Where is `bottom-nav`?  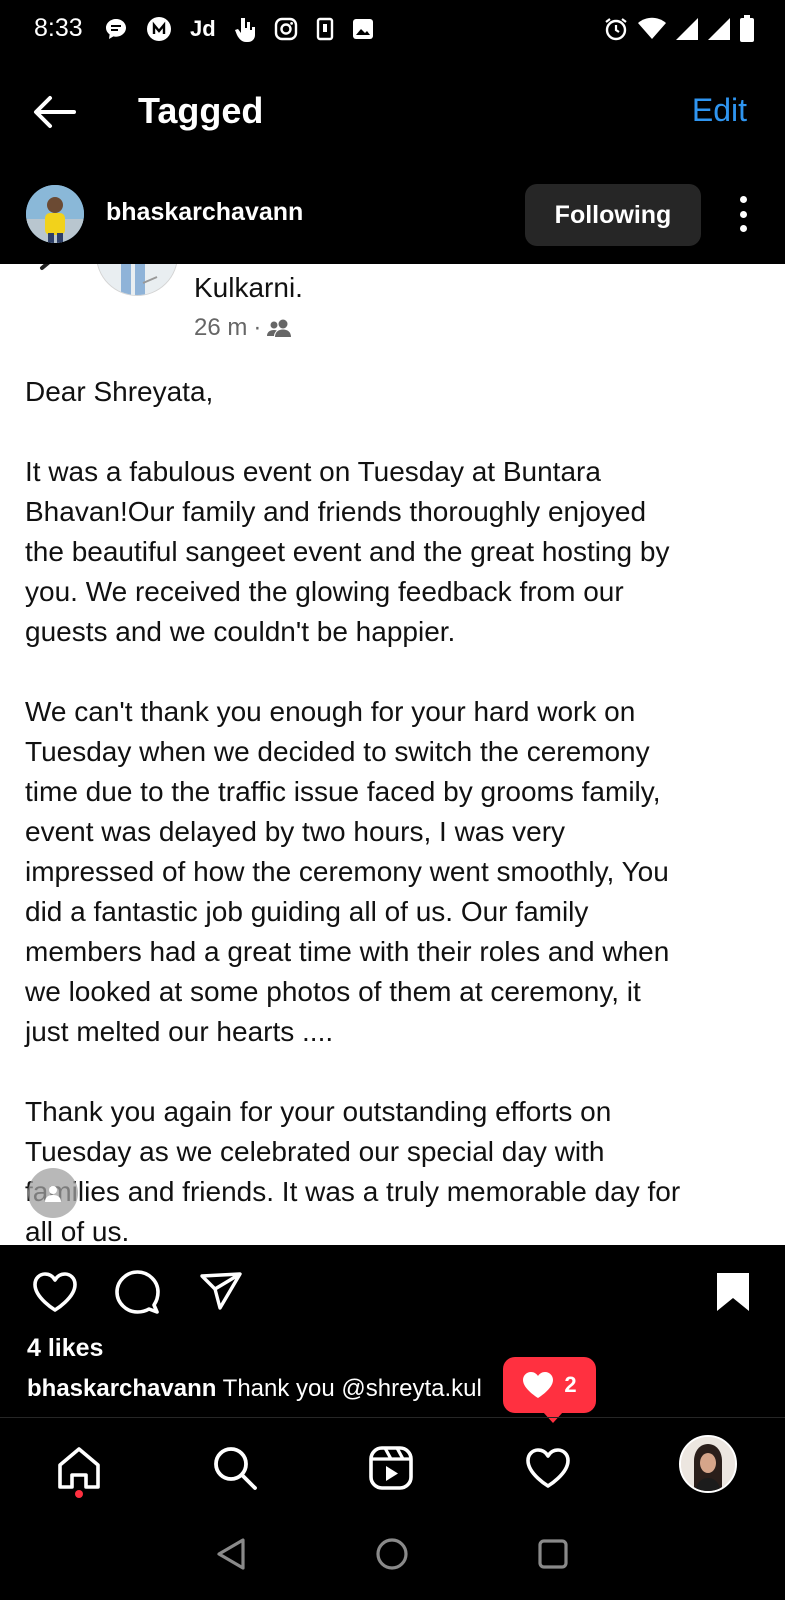
bottom-nav is located at coordinates (392, 1468).